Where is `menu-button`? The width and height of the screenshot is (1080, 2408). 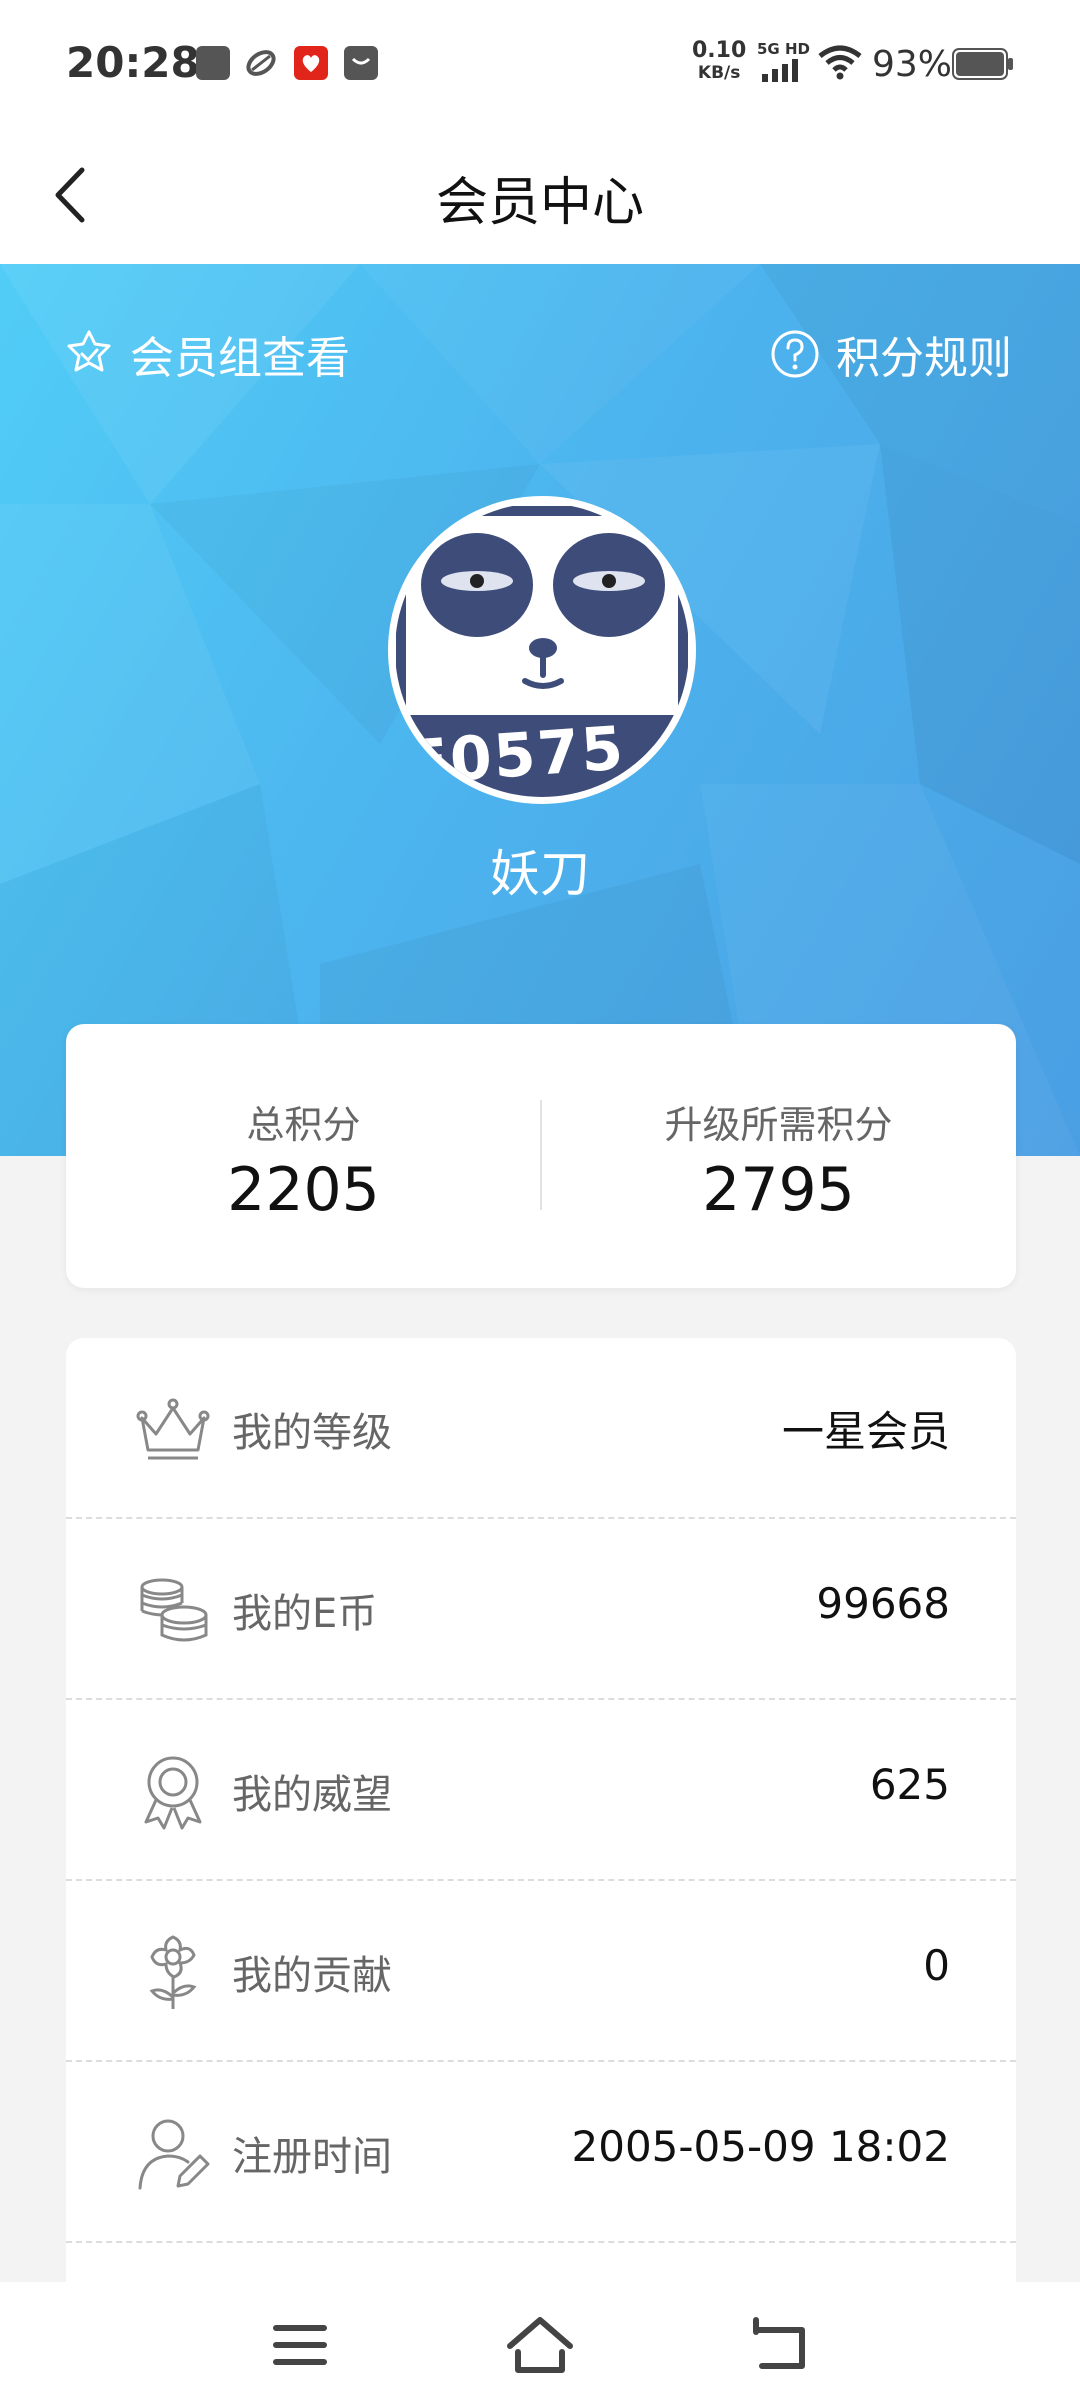 menu-button is located at coordinates (300, 2345).